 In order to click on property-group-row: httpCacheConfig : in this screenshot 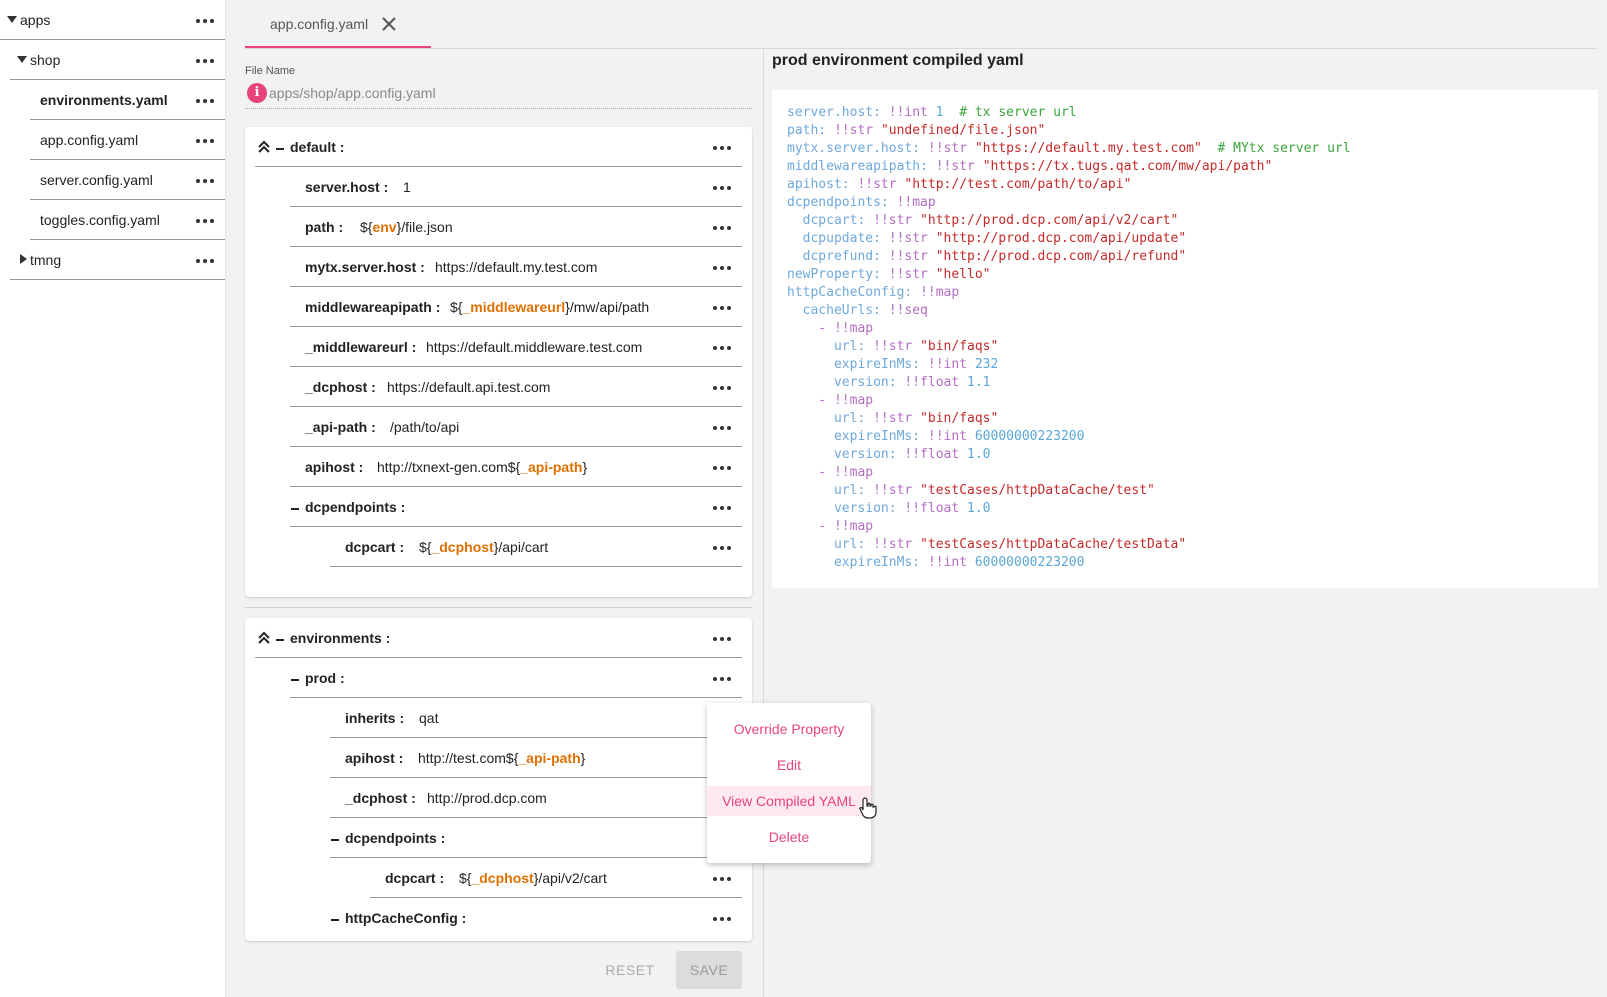, I will do `click(536, 918)`.